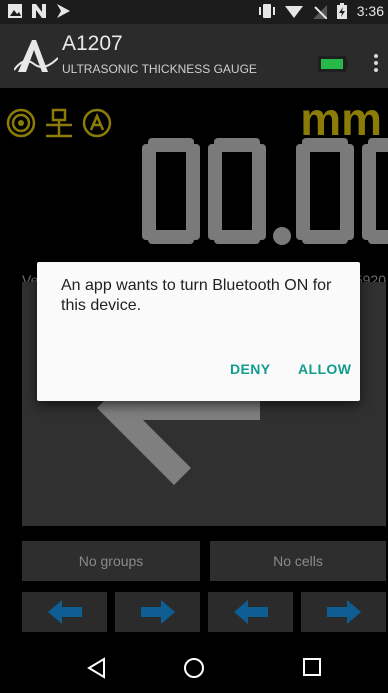 This screenshot has height=693, width=388. I want to click on no-signal-icon, so click(319, 12).